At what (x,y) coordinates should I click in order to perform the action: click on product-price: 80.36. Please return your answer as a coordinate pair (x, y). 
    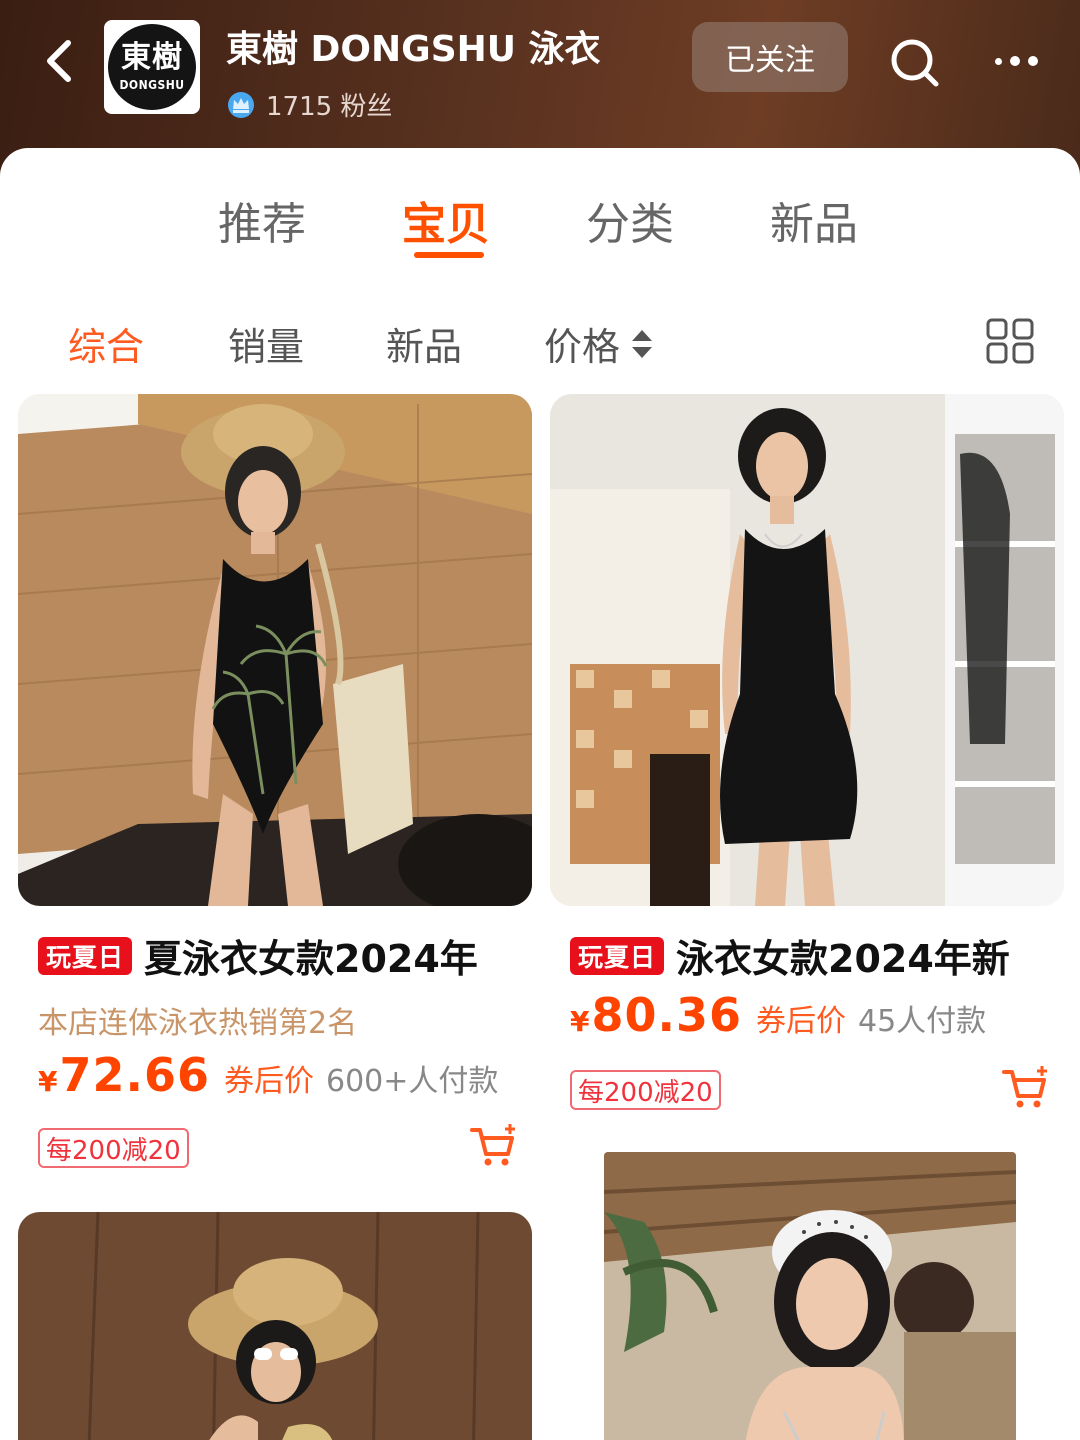
    Looking at the image, I should click on (666, 1015).